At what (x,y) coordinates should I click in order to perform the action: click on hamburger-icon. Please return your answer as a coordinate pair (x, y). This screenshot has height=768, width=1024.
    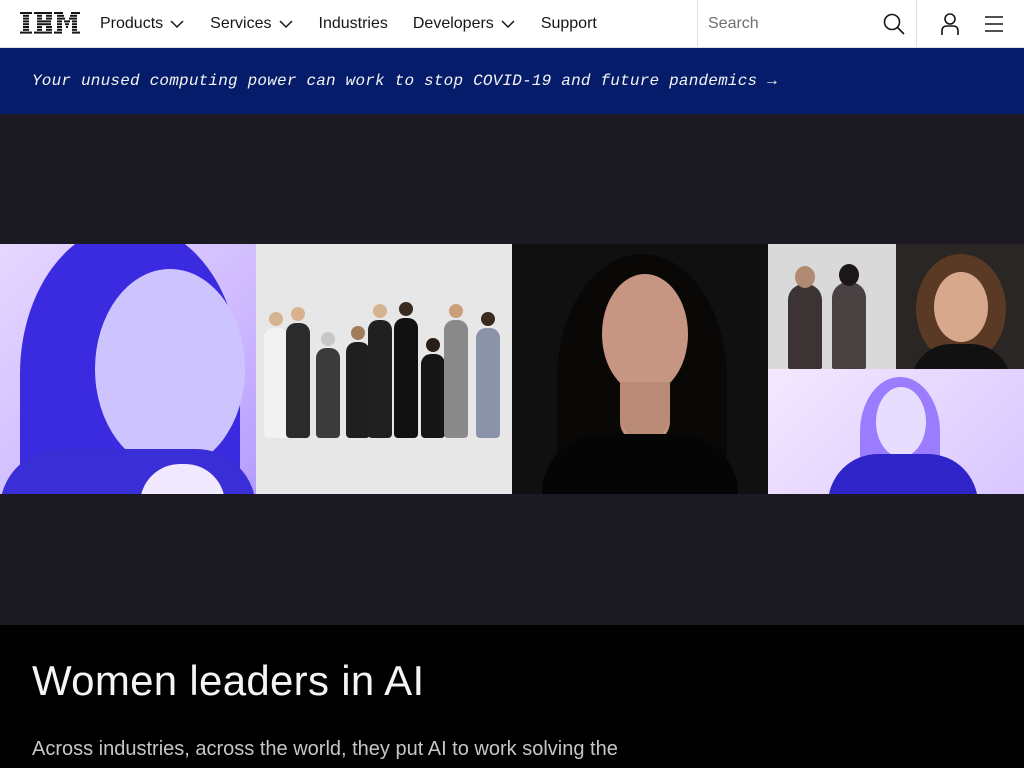
    Looking at the image, I should click on (994, 24).